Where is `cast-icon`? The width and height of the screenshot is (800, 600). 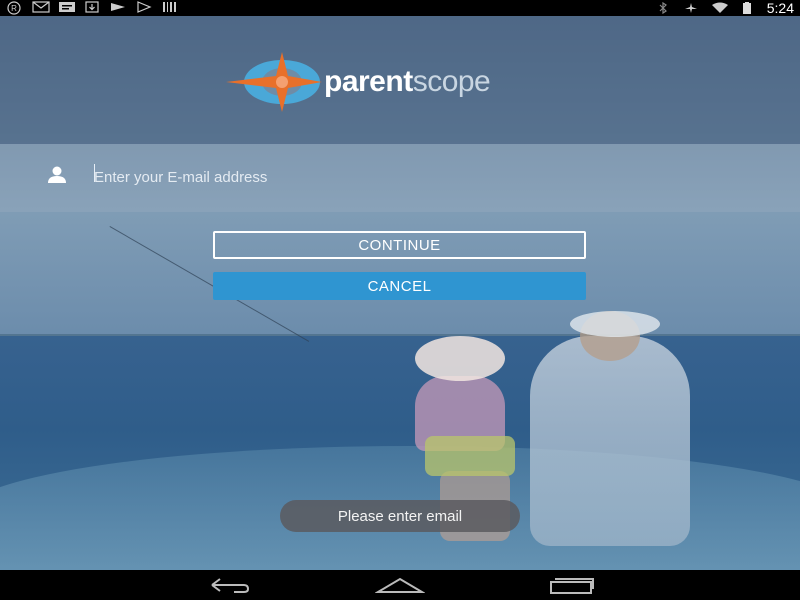
cast-icon is located at coordinates (118, 7).